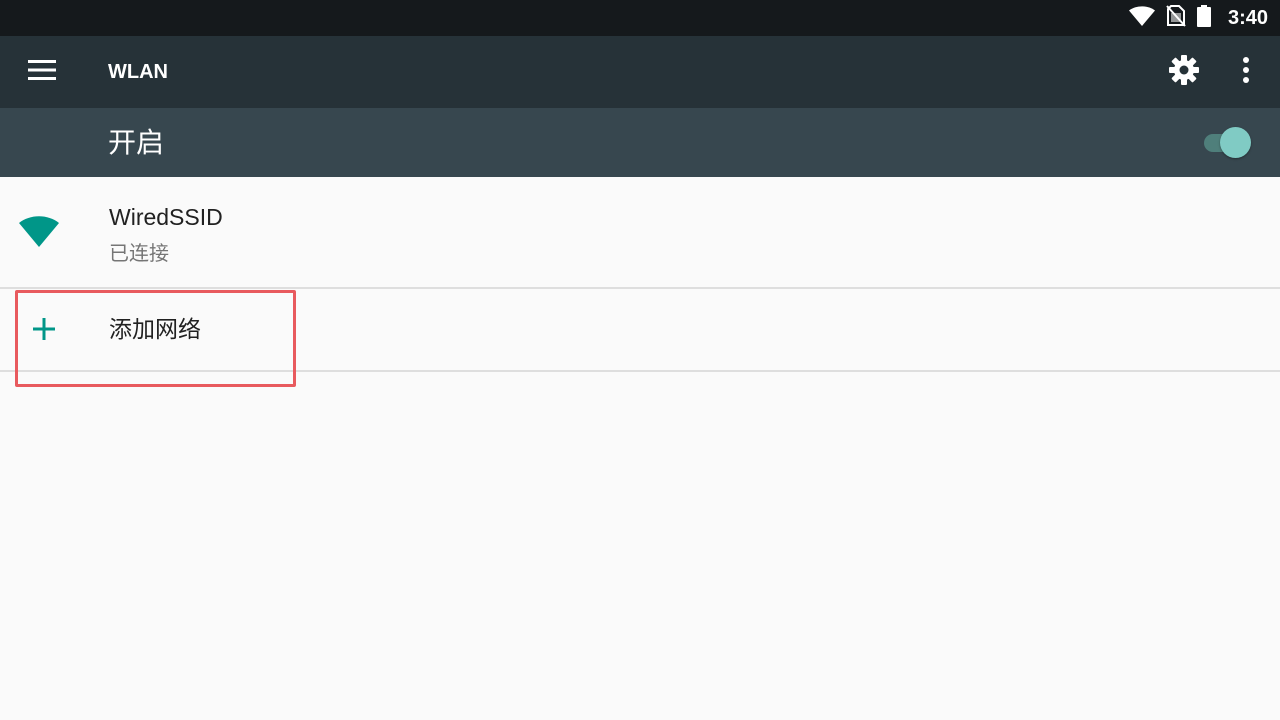 The height and width of the screenshot is (720, 1280). I want to click on status-bar: 3:40, so click(640, 18).